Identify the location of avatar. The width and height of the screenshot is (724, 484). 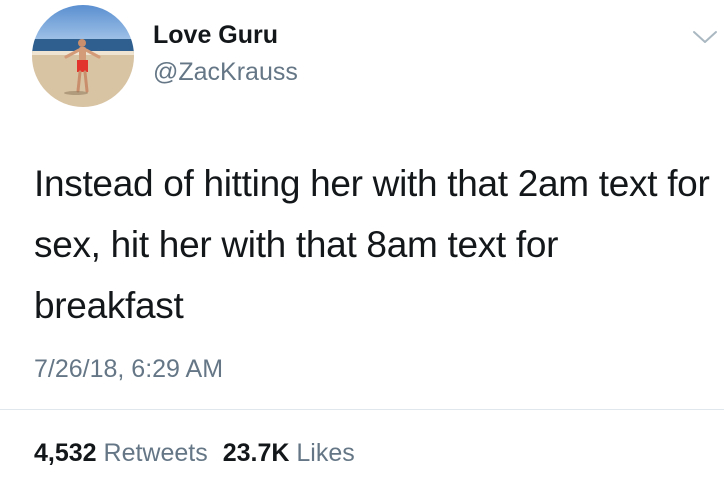
(83, 56).